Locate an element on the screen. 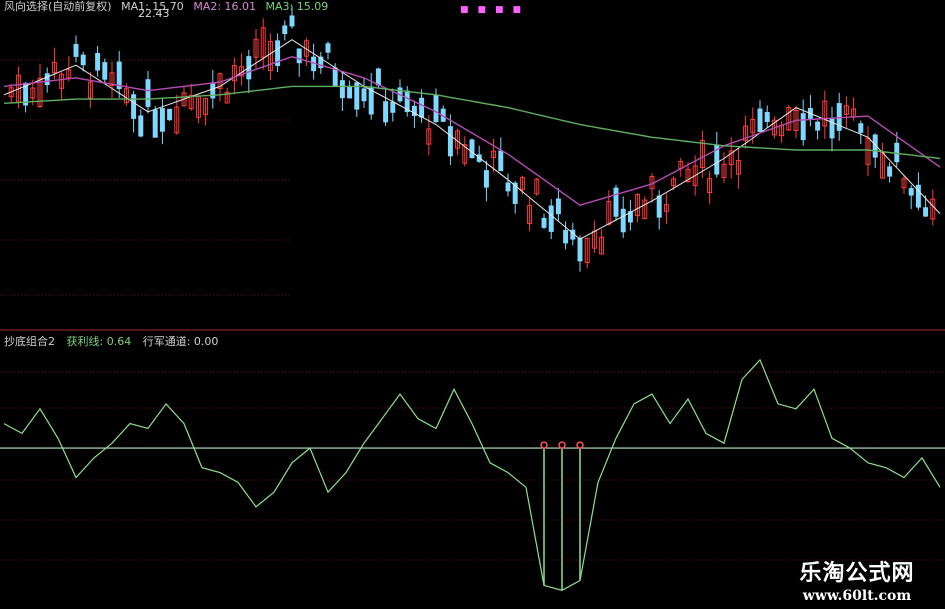 Image resolution: width=945 pixels, height=609 pixels. indicator-panel-legend: 抄底组合2 获利线: 0.64 行军通道: 0.00 is located at coordinates (111, 341).